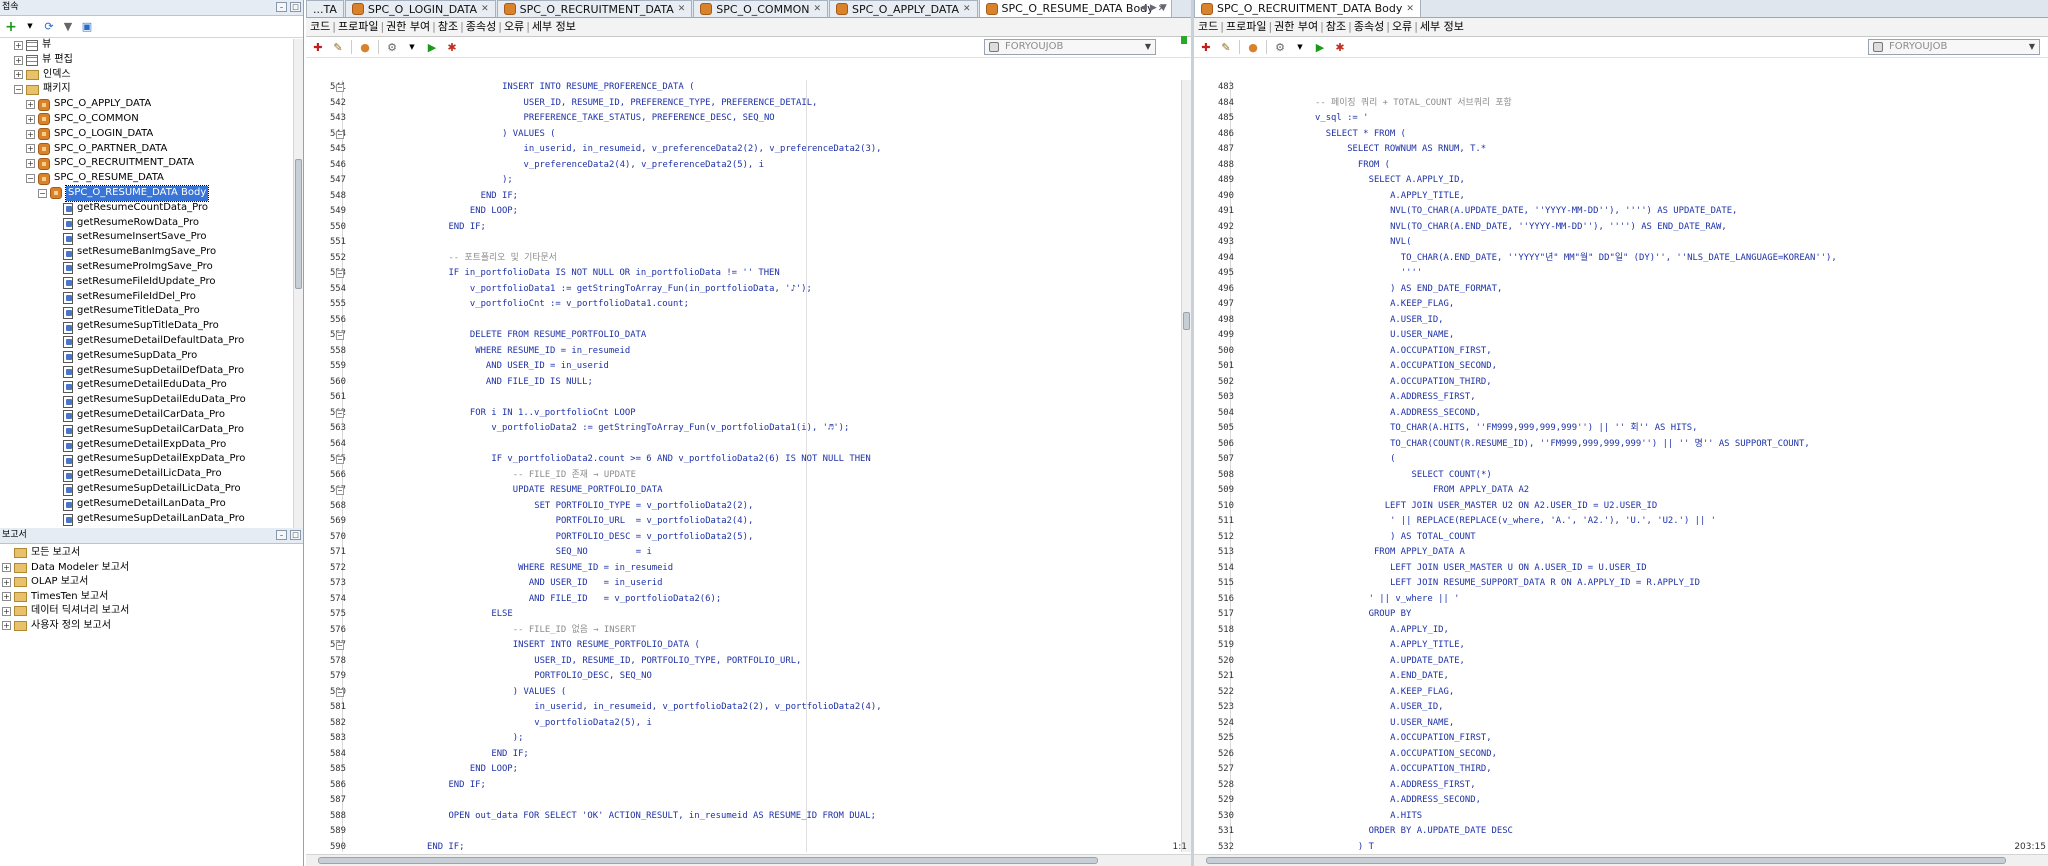  What do you see at coordinates (338, 47) in the screenshot?
I see `edit-icon: ✎` at bounding box center [338, 47].